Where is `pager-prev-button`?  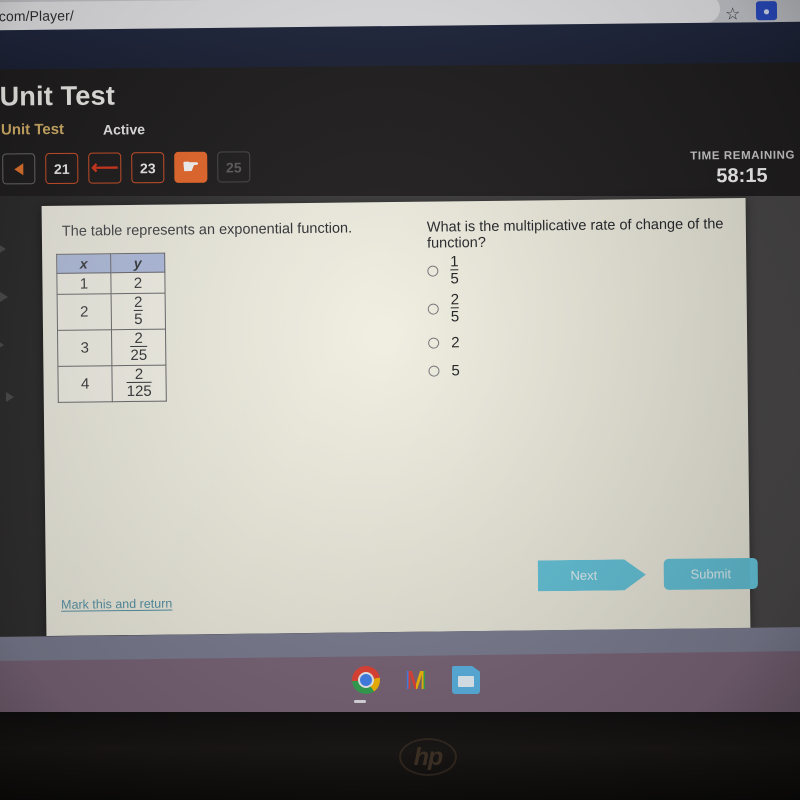
pager-prev-button is located at coordinates (19, 169).